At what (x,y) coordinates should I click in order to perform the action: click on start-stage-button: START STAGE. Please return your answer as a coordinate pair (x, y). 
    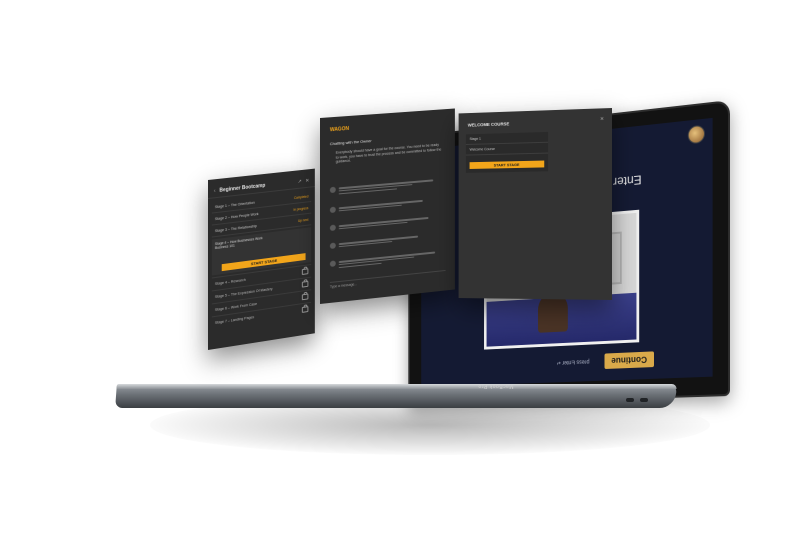
    Looking at the image, I should click on (507, 164).